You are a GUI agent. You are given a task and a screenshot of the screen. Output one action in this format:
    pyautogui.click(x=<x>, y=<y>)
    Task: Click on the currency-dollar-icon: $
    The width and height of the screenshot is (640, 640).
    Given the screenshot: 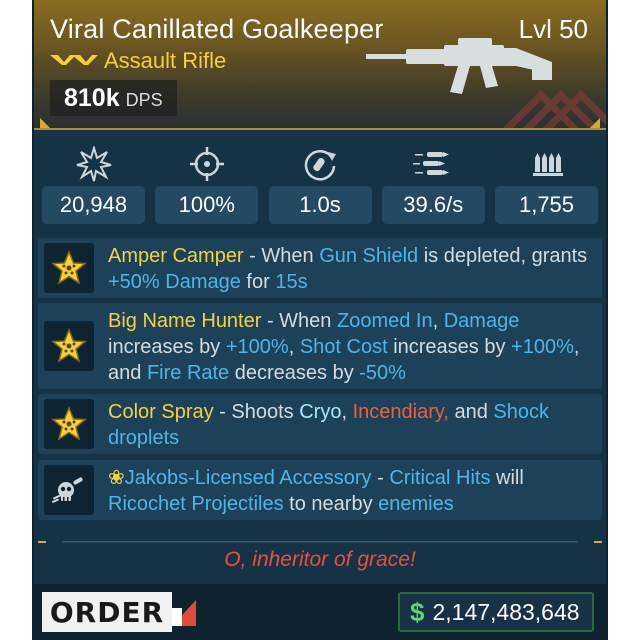 What is the action you would take?
    pyautogui.click(x=417, y=611)
    